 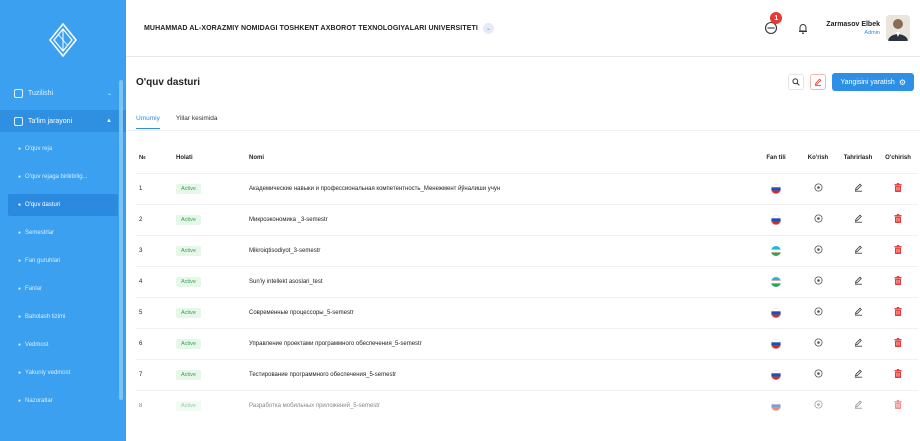 What do you see at coordinates (63, 93) in the screenshot?
I see `sidebar-group-tuzilishi: Tuzilishi ⌄` at bounding box center [63, 93].